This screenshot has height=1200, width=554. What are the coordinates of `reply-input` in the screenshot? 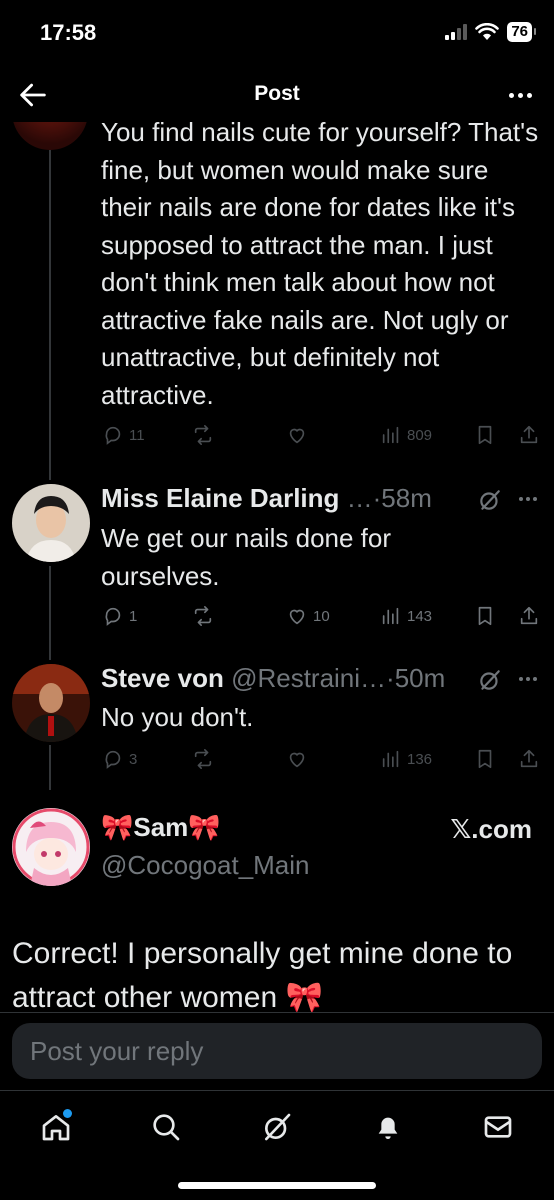 It's located at (277, 1051).